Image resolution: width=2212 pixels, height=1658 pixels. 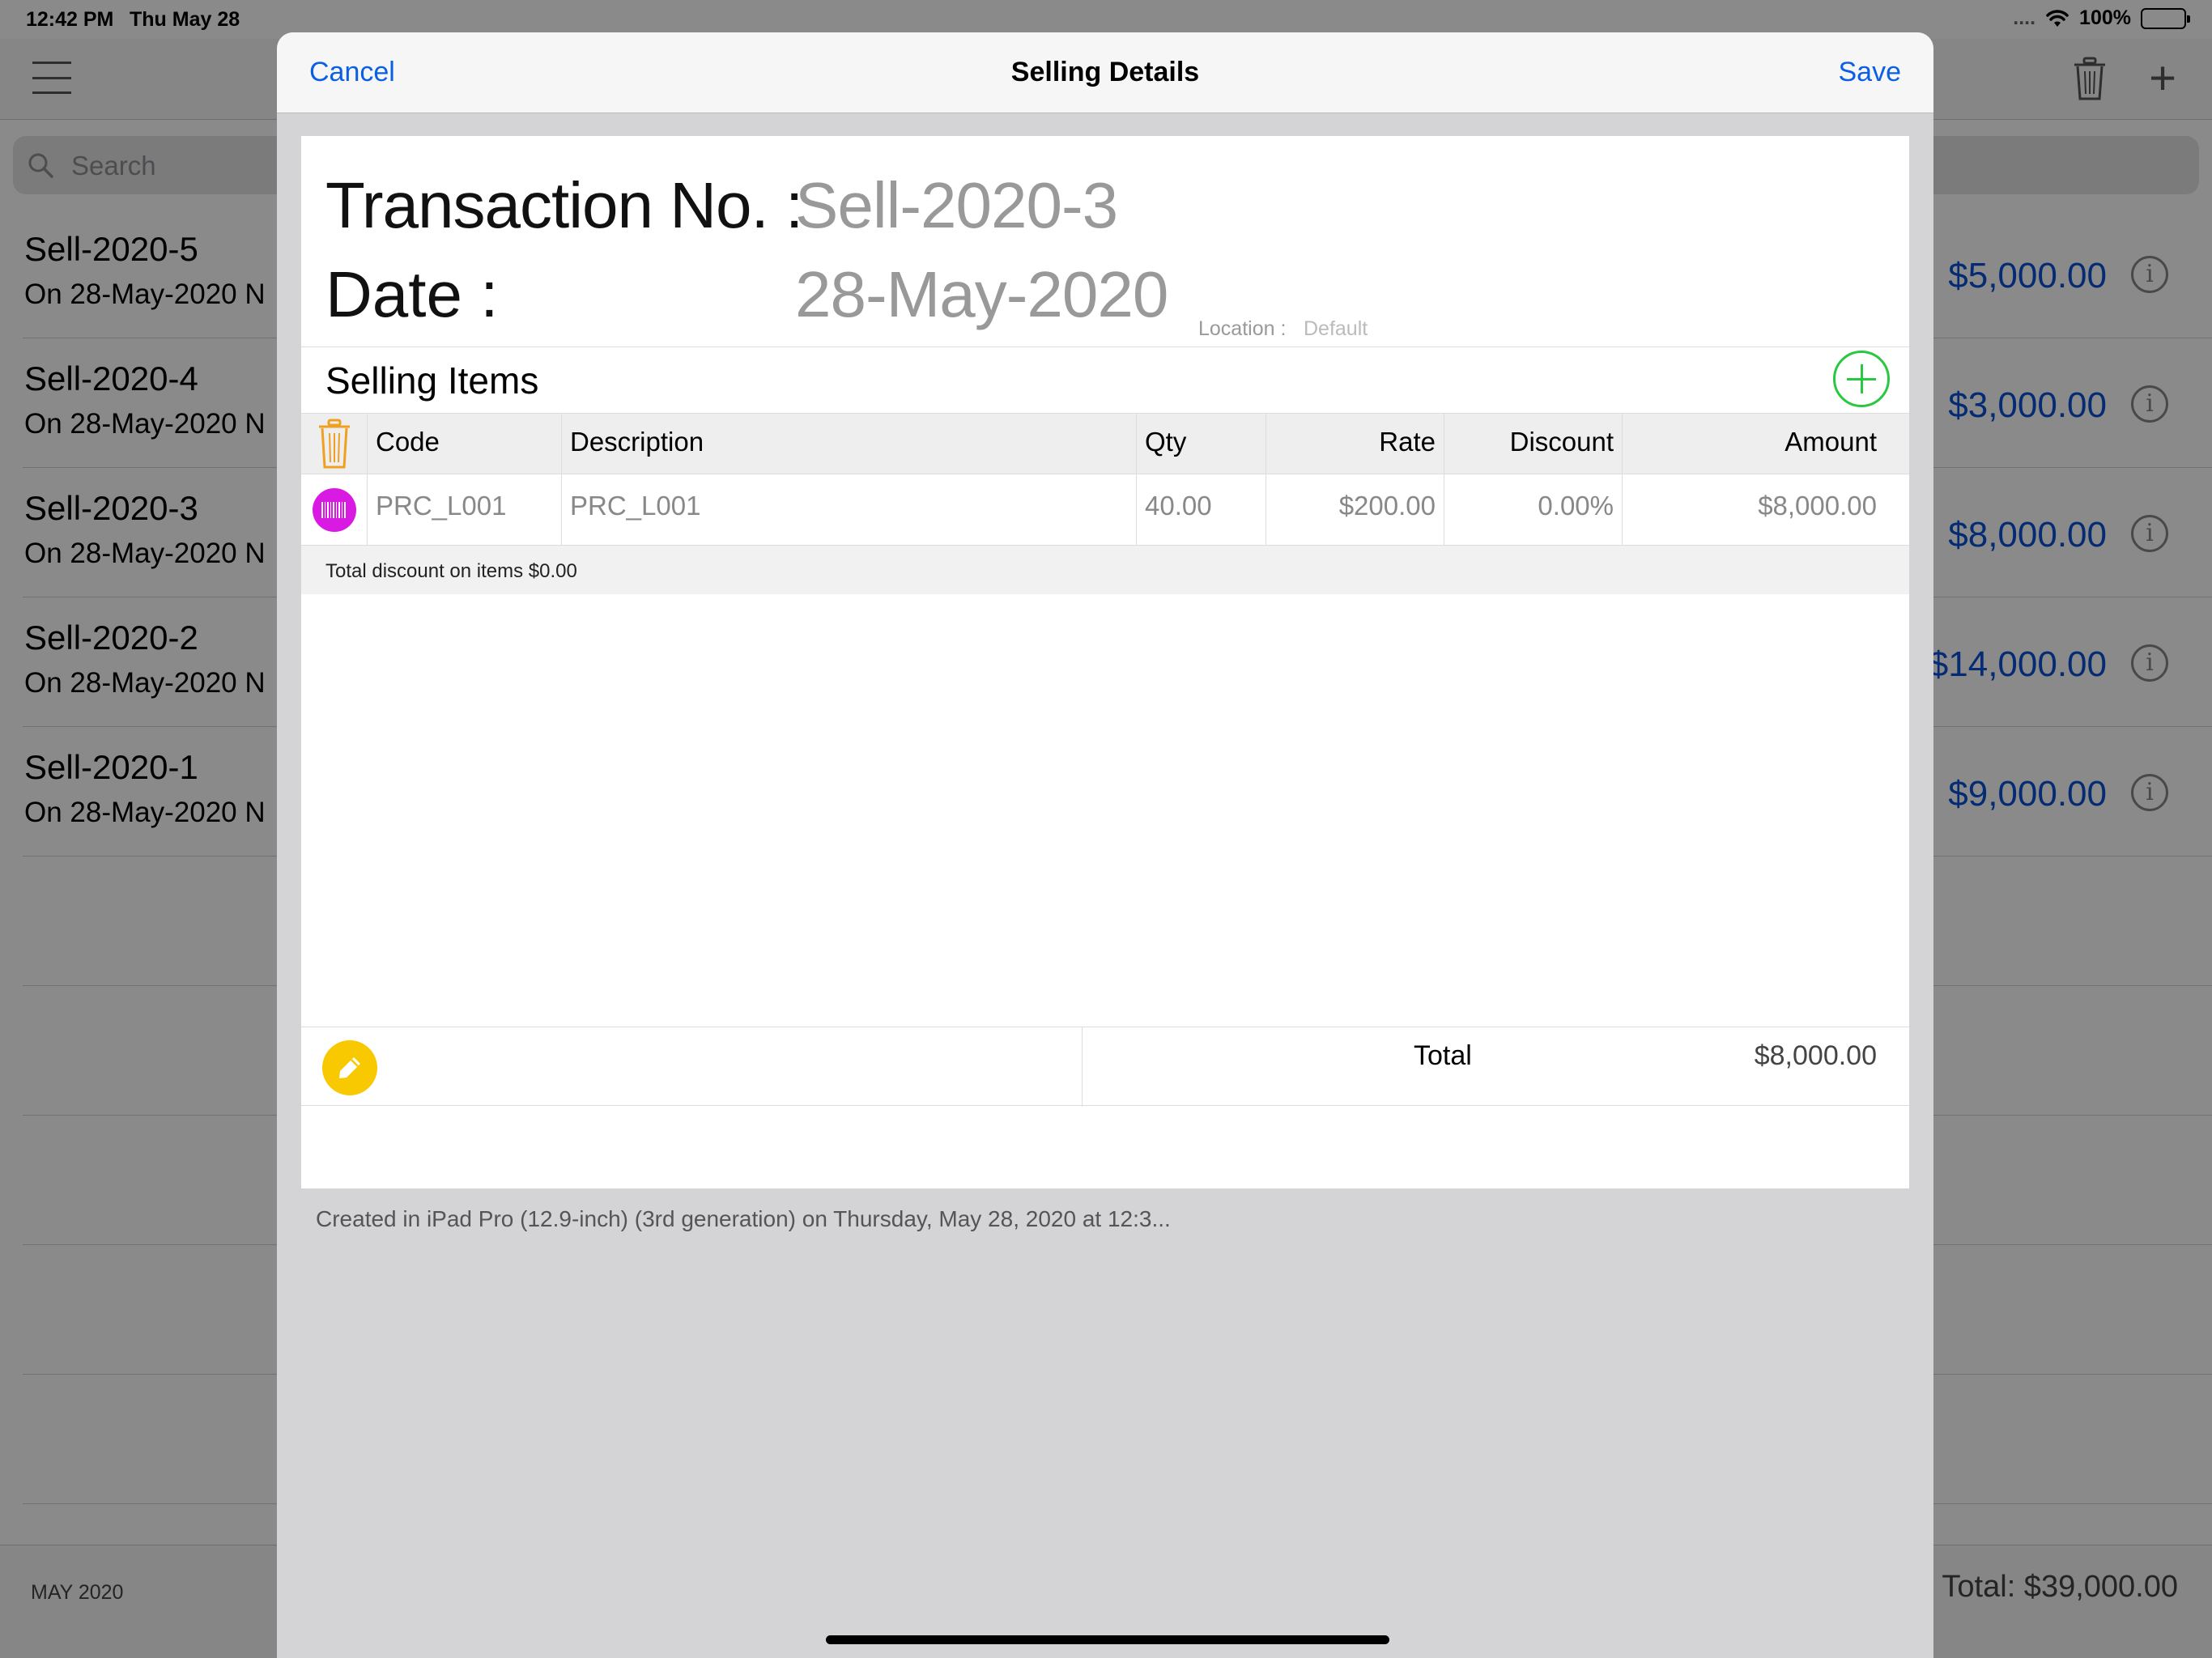 I want to click on discount-note: Total discount on items $0.00, so click(x=1105, y=570).